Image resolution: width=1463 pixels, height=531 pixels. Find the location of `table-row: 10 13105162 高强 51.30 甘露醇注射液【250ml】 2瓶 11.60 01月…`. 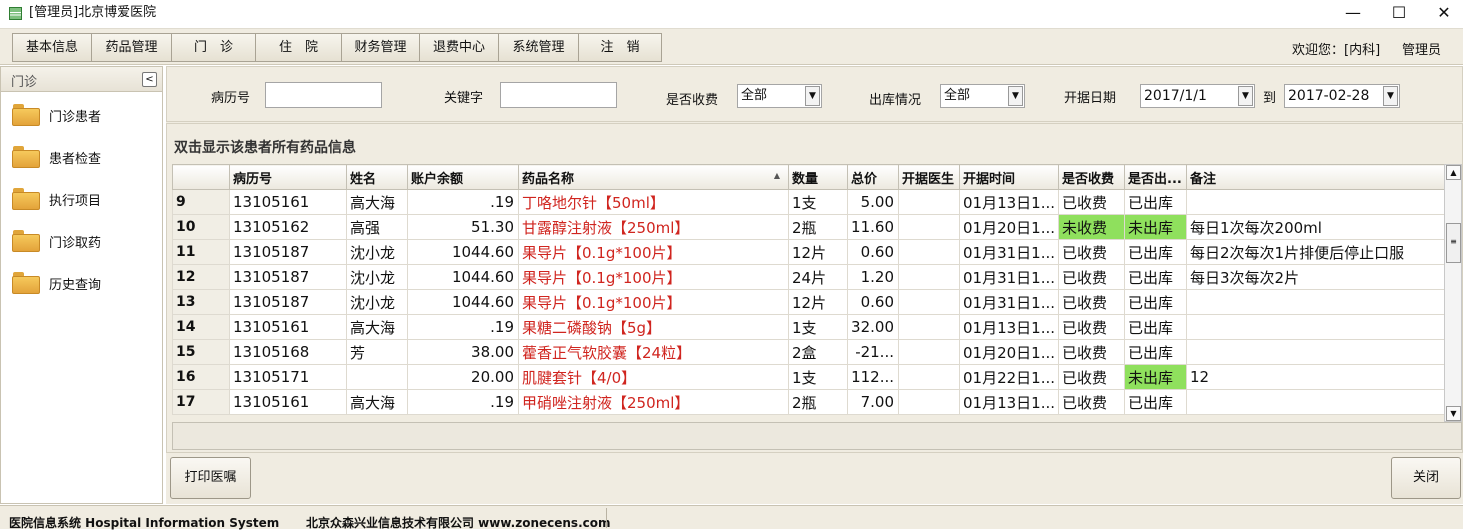

table-row: 10 13105162 高强 51.30 甘露醇注射液【250ml】 2瓶 11.60 01月… is located at coordinates (808, 227).